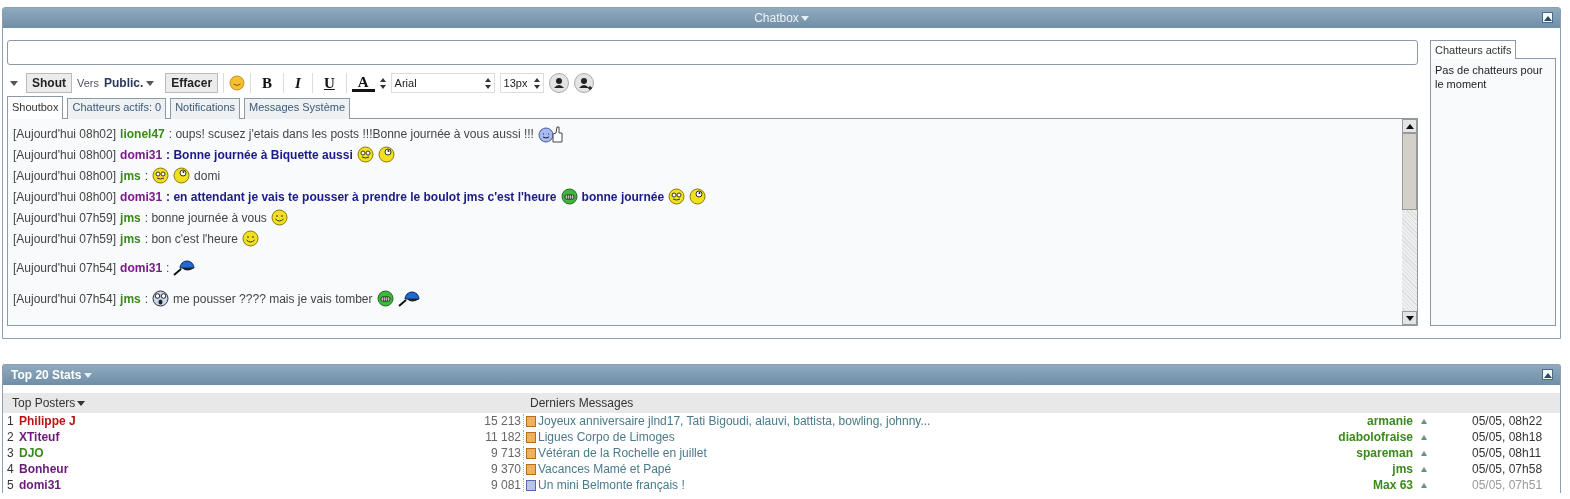 The height and width of the screenshot is (499, 1570). What do you see at coordinates (49, 83) in the screenshot?
I see `shout-button: Shout` at bounding box center [49, 83].